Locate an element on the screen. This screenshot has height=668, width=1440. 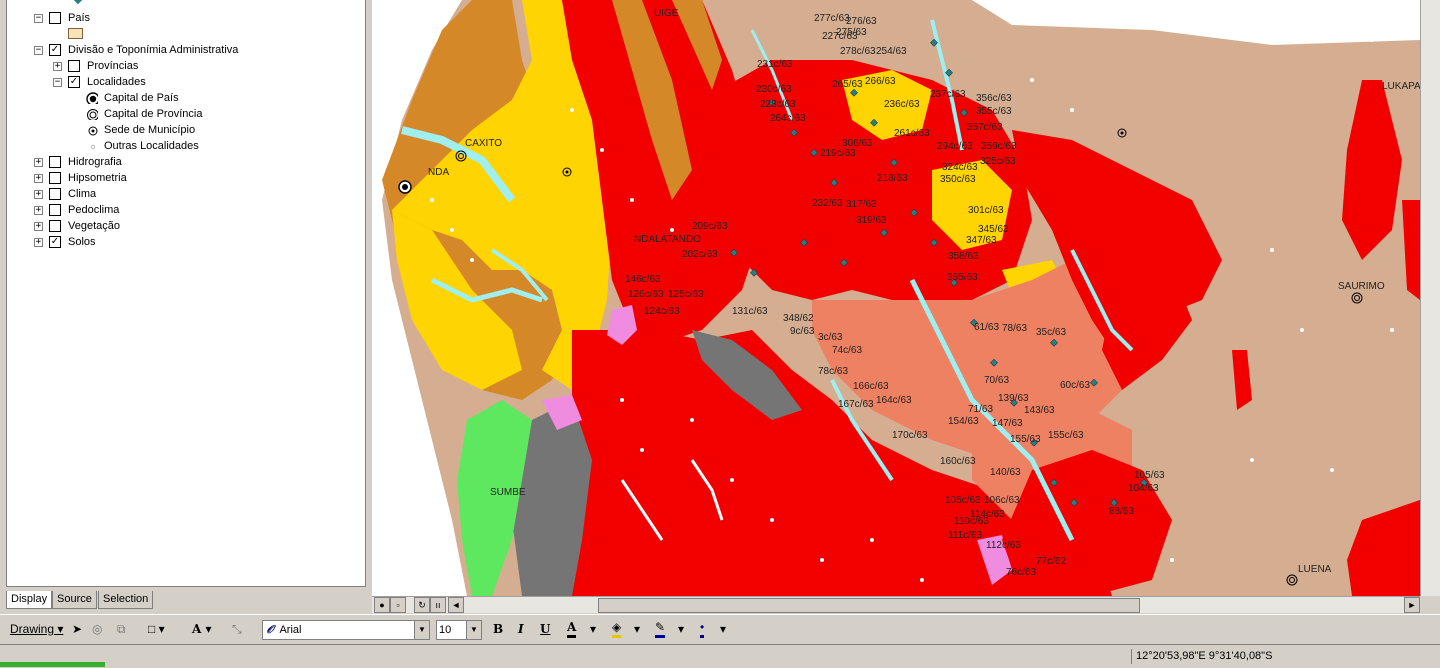
parcel-label: 143/63 is located at coordinates (1039, 410).